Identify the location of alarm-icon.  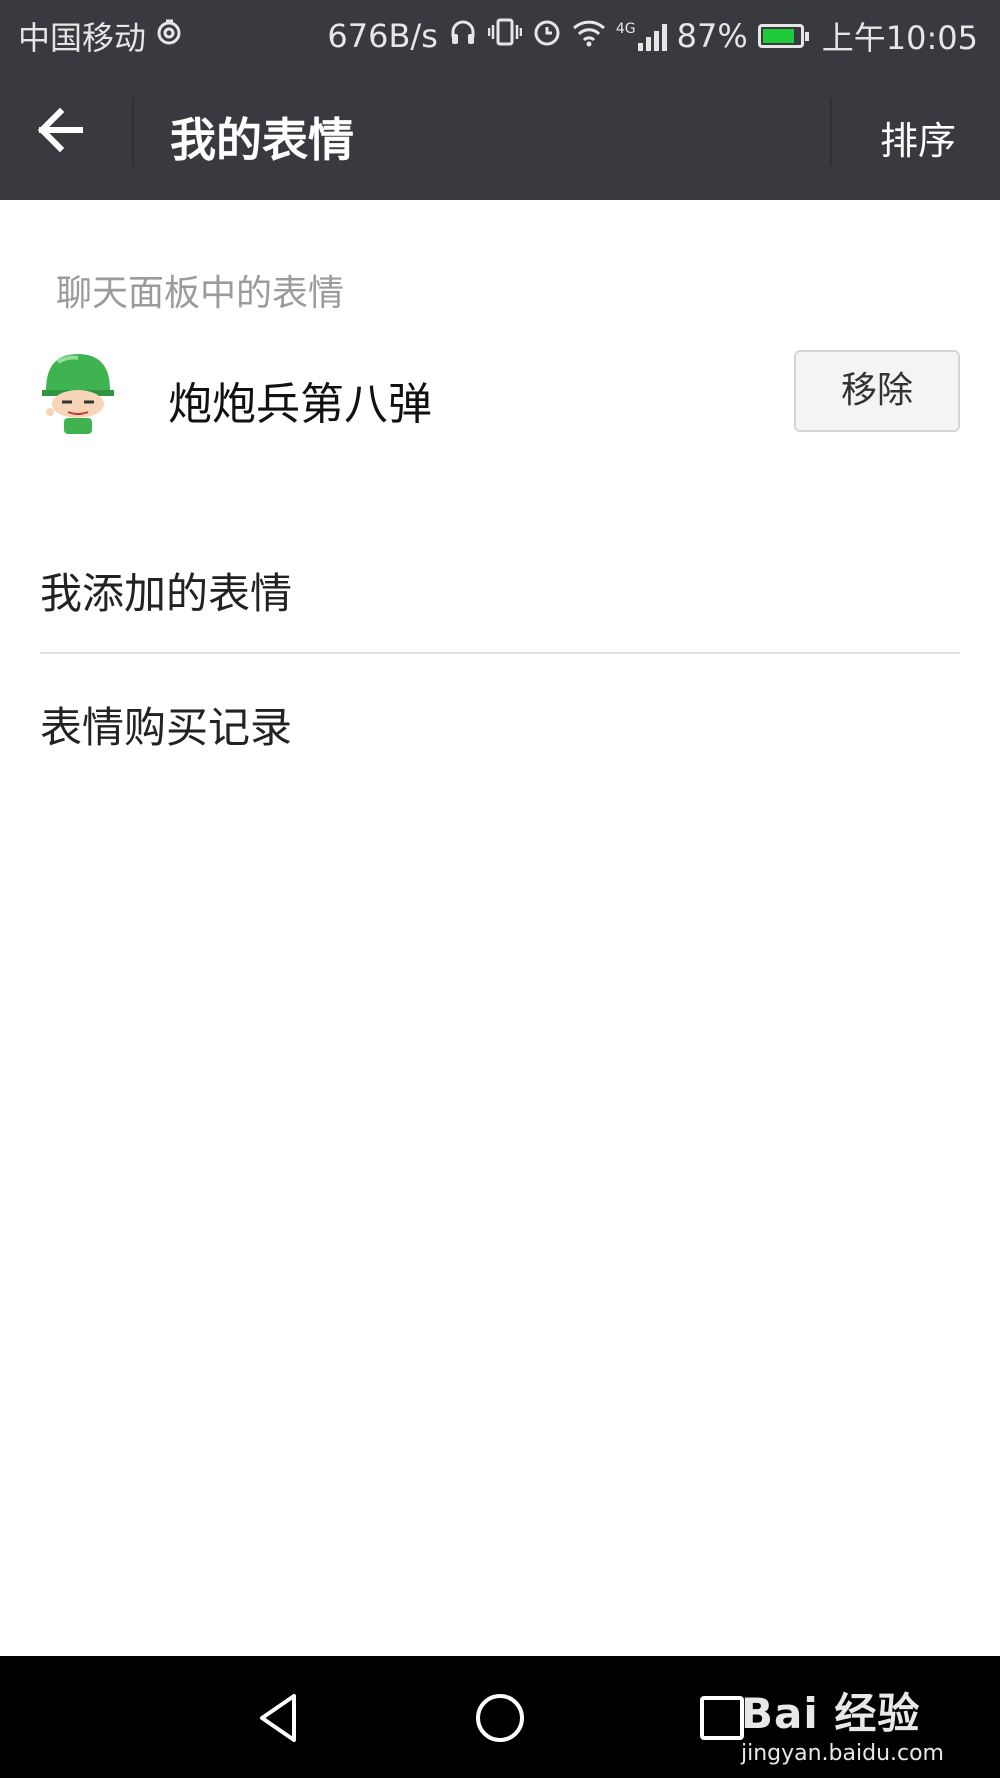
(547, 36).